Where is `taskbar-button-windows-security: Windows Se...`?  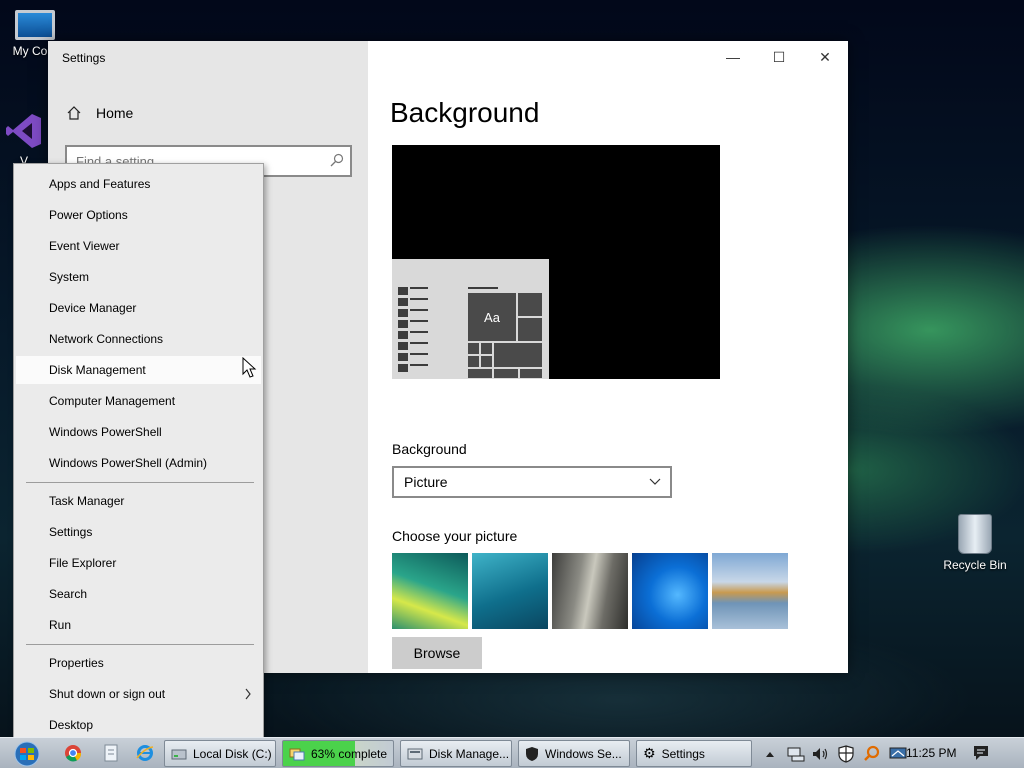
taskbar-button-windows-security: Windows Se... is located at coordinates (574, 753).